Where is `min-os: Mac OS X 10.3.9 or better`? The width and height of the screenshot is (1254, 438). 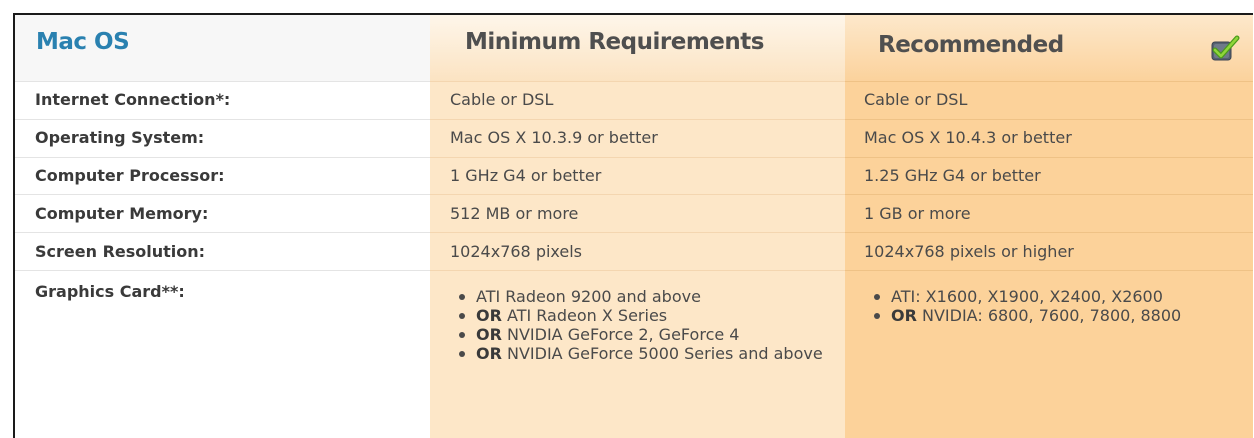 min-os: Mac OS X 10.3.9 or better is located at coordinates (554, 137).